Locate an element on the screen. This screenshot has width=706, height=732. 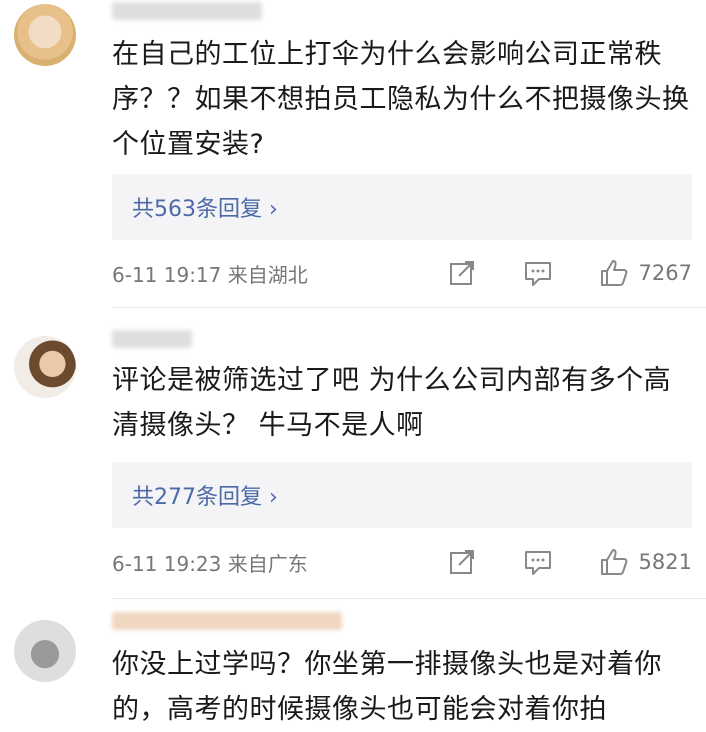
comment-meta: 6-11 19:23 来自广东 5821 is located at coordinates (402, 562).